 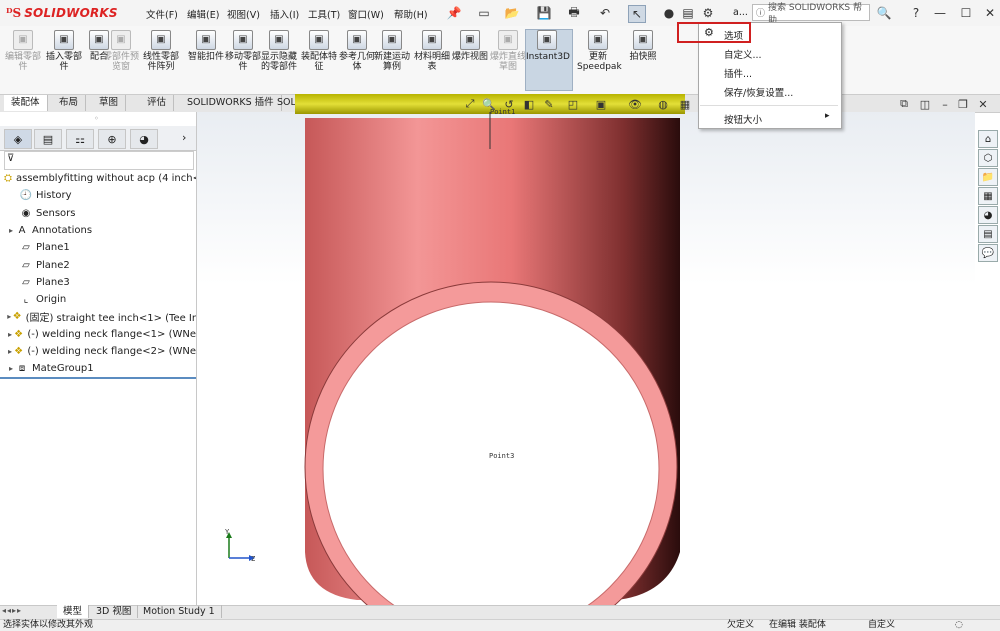 I want to click on appearances-icon: ◕, so click(x=988, y=215).